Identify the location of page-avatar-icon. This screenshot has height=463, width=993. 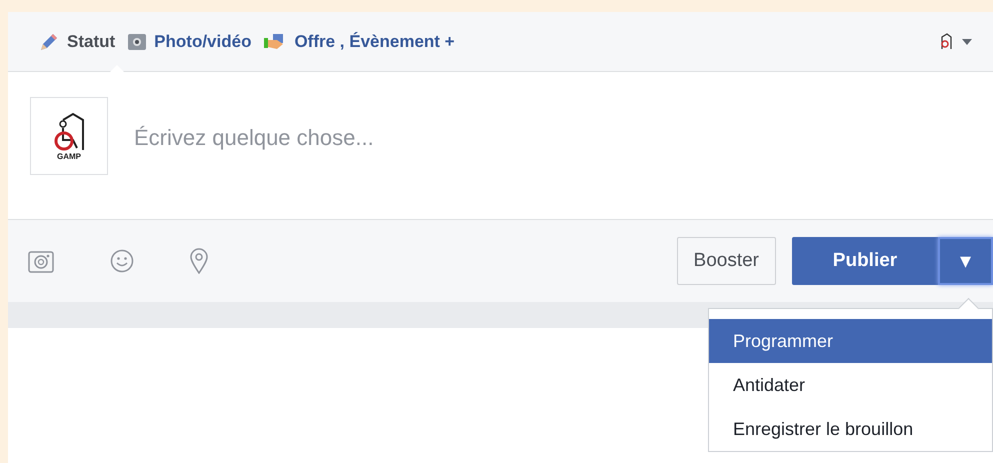
(946, 41).